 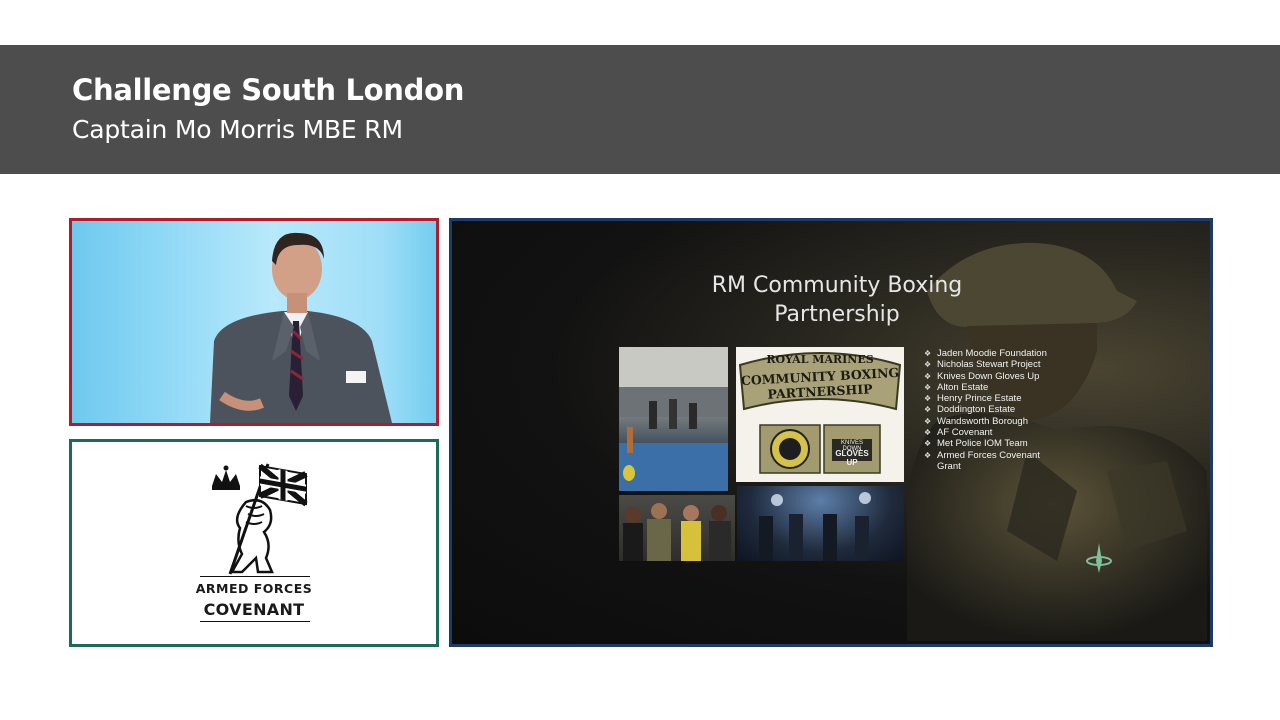 I want to click on group-people, so click(x=677, y=532).